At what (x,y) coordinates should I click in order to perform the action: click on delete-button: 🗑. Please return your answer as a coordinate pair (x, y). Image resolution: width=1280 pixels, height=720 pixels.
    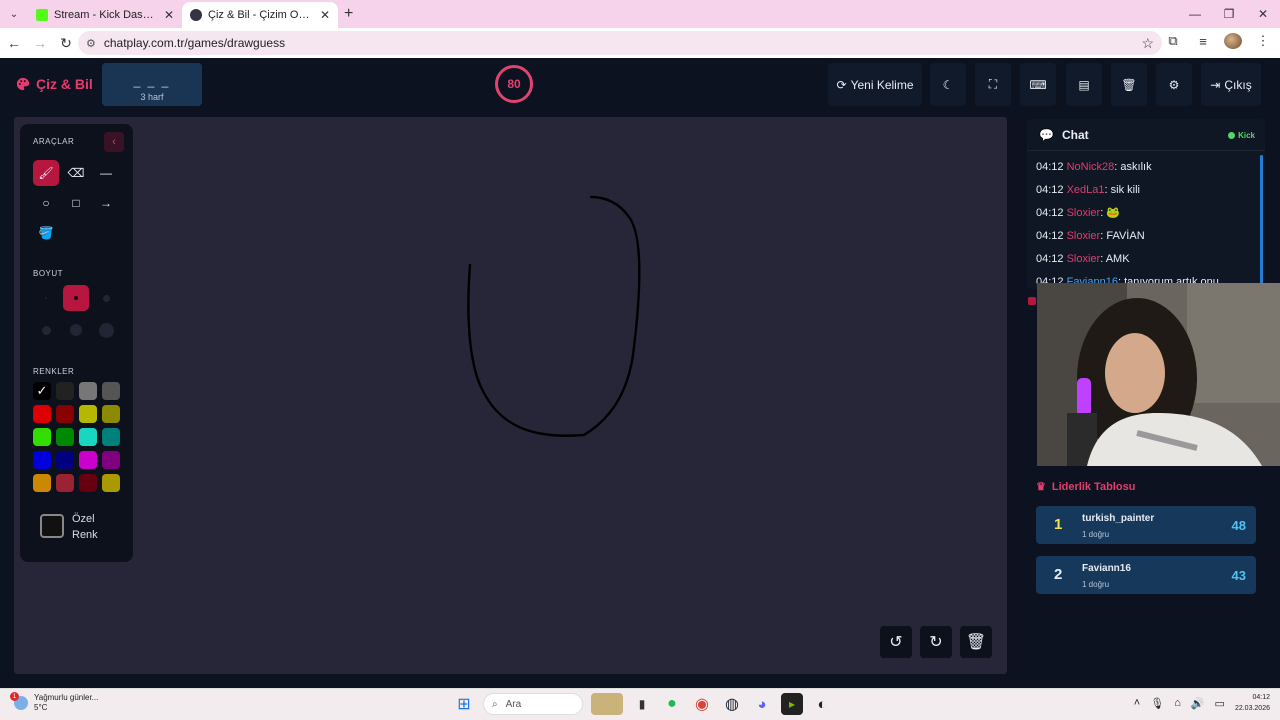
    Looking at the image, I should click on (1129, 84).